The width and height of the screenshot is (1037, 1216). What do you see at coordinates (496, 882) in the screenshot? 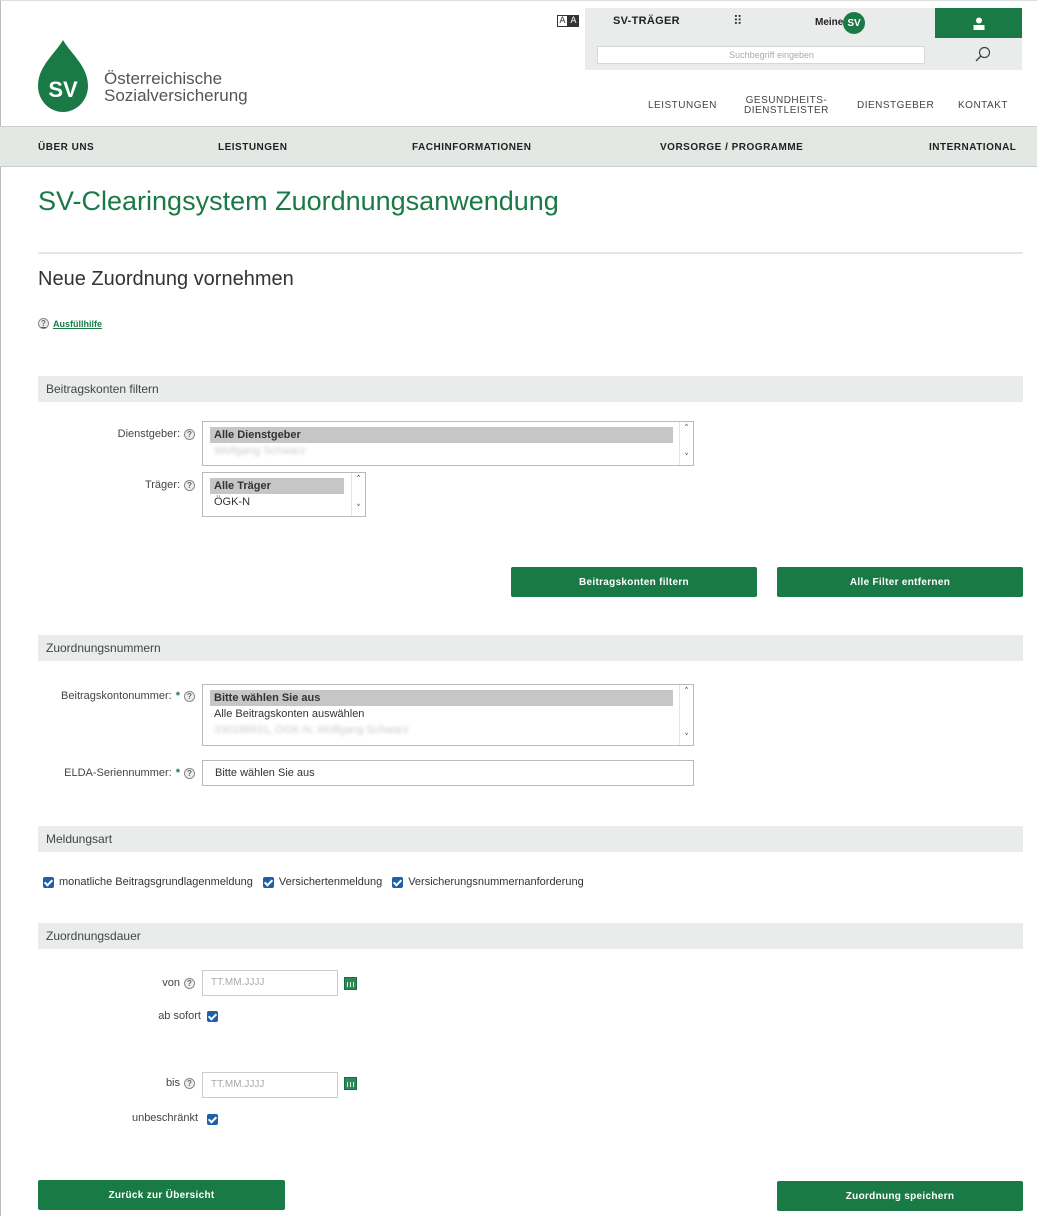
I see `meldungsart-option-3-label: Versicherungsnummernanforderung` at bounding box center [496, 882].